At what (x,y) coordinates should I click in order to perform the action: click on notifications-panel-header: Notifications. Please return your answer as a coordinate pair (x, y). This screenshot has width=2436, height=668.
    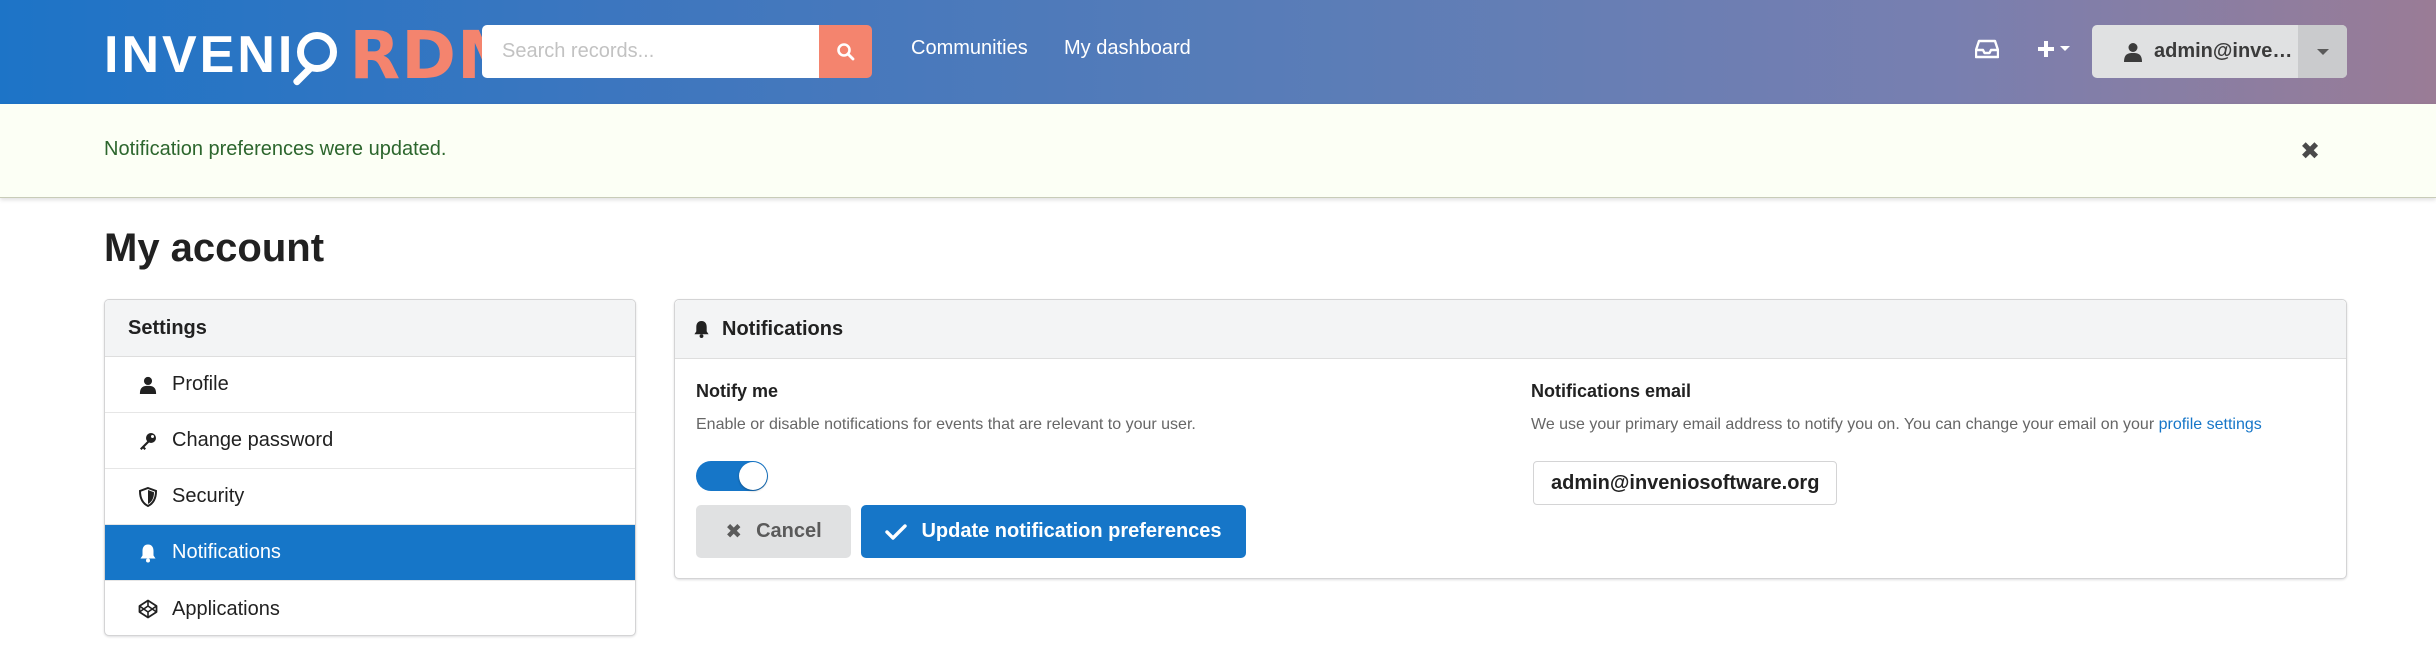
    Looking at the image, I should click on (1510, 329).